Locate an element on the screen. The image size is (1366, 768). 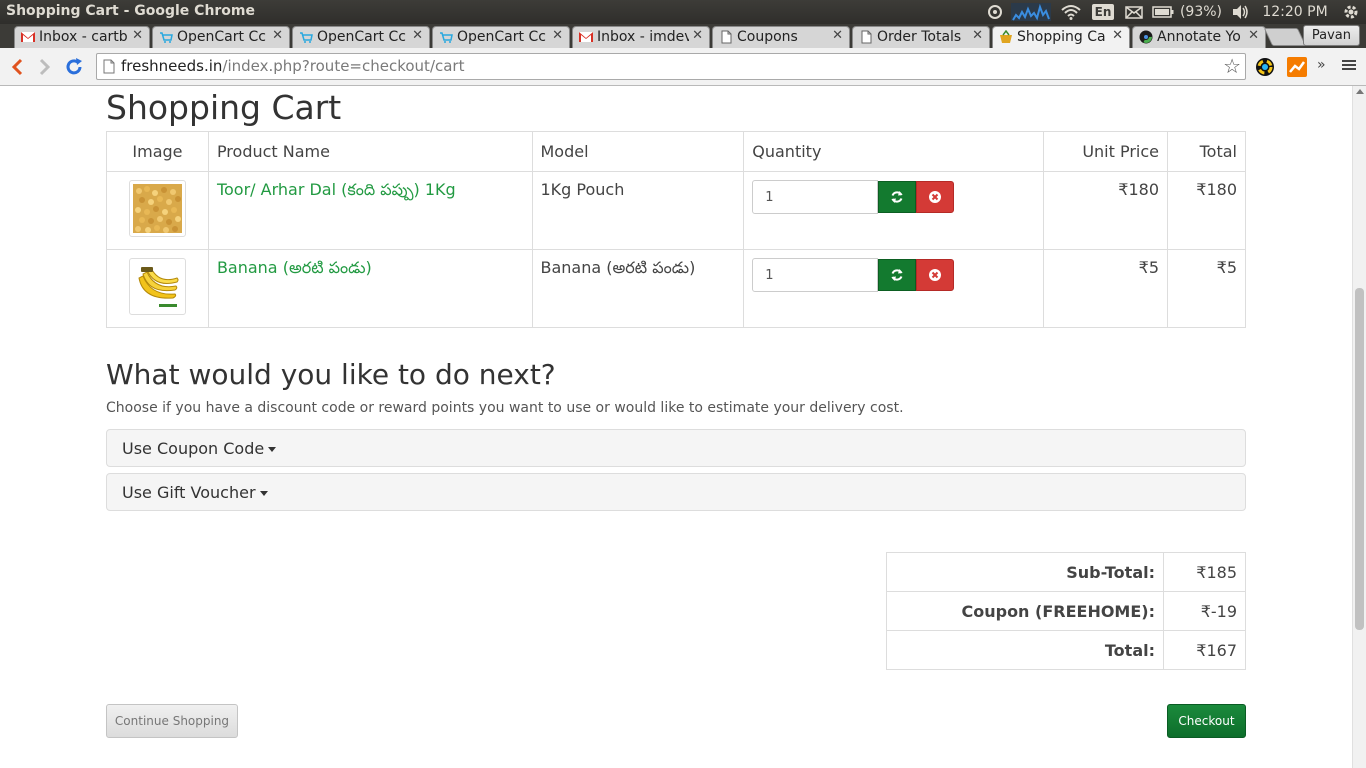
forward-button is located at coordinates (45, 67).